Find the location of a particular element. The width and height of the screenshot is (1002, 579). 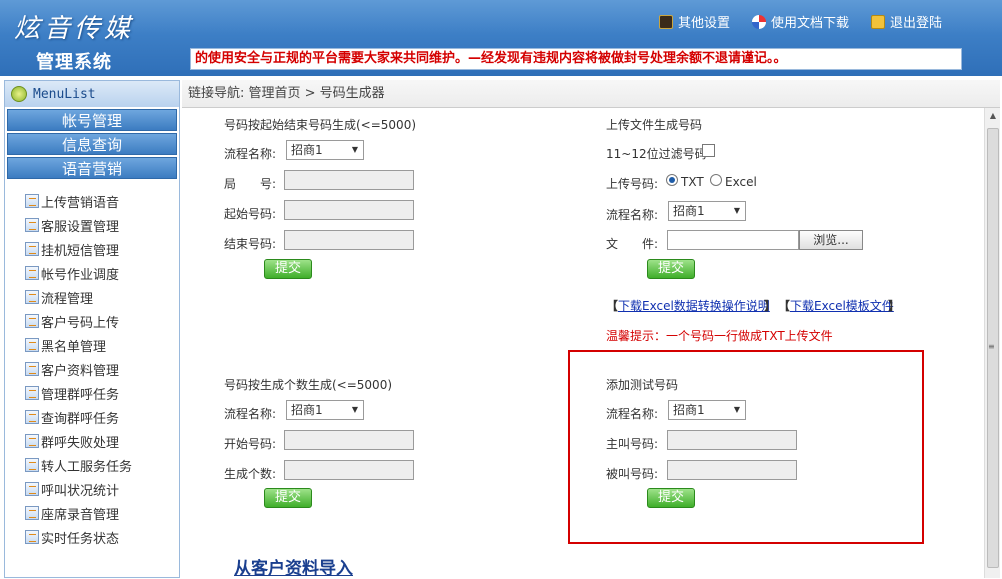

callee-label: 被叫号码: is located at coordinates (632, 474).